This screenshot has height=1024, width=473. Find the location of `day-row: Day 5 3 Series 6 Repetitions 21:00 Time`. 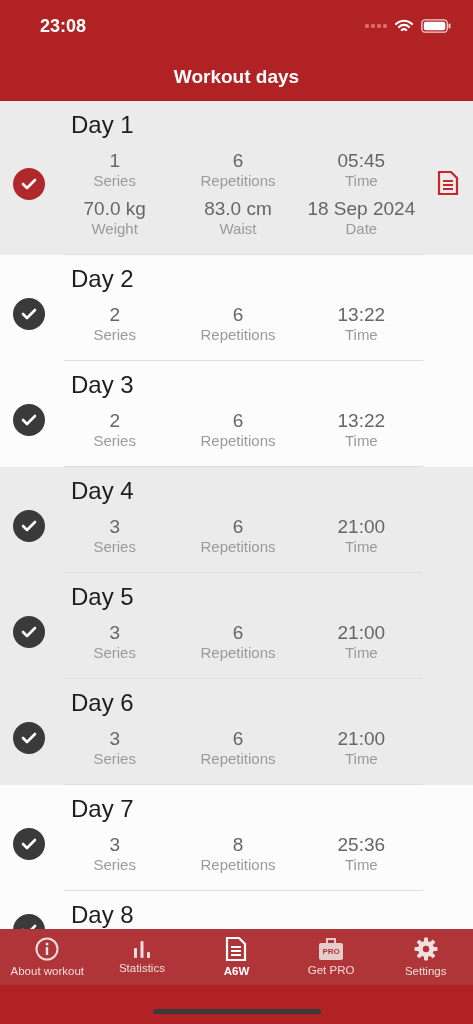

day-row: Day 5 3 Series 6 Repetitions 21:00 Time is located at coordinates (236, 626).